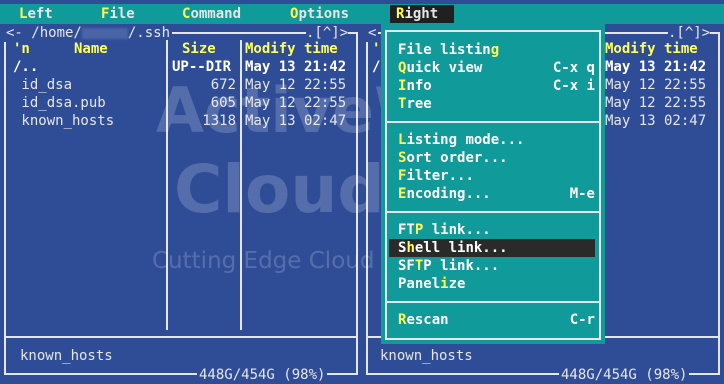 This screenshot has height=384, width=724. What do you see at coordinates (422, 14) in the screenshot?
I see `menu-right: Right` at bounding box center [422, 14].